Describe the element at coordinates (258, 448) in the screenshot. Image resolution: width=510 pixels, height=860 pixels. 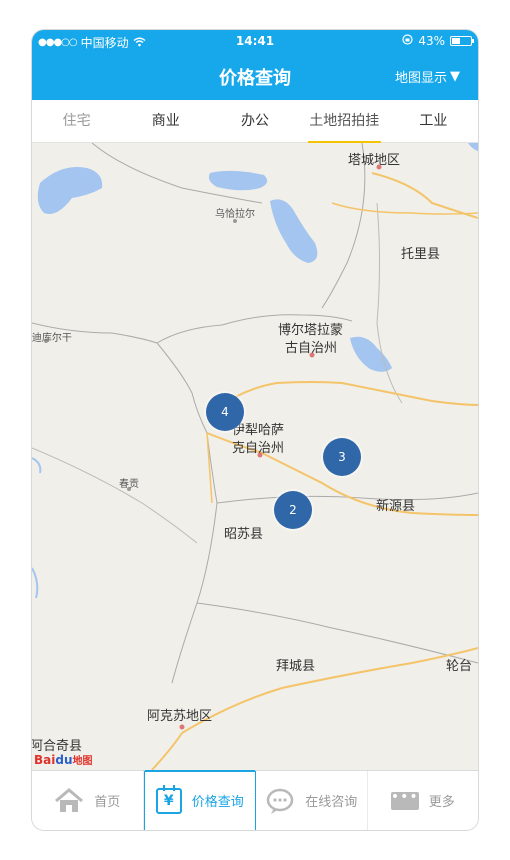
I see `map-label-yili-2: 克自治州` at that location.